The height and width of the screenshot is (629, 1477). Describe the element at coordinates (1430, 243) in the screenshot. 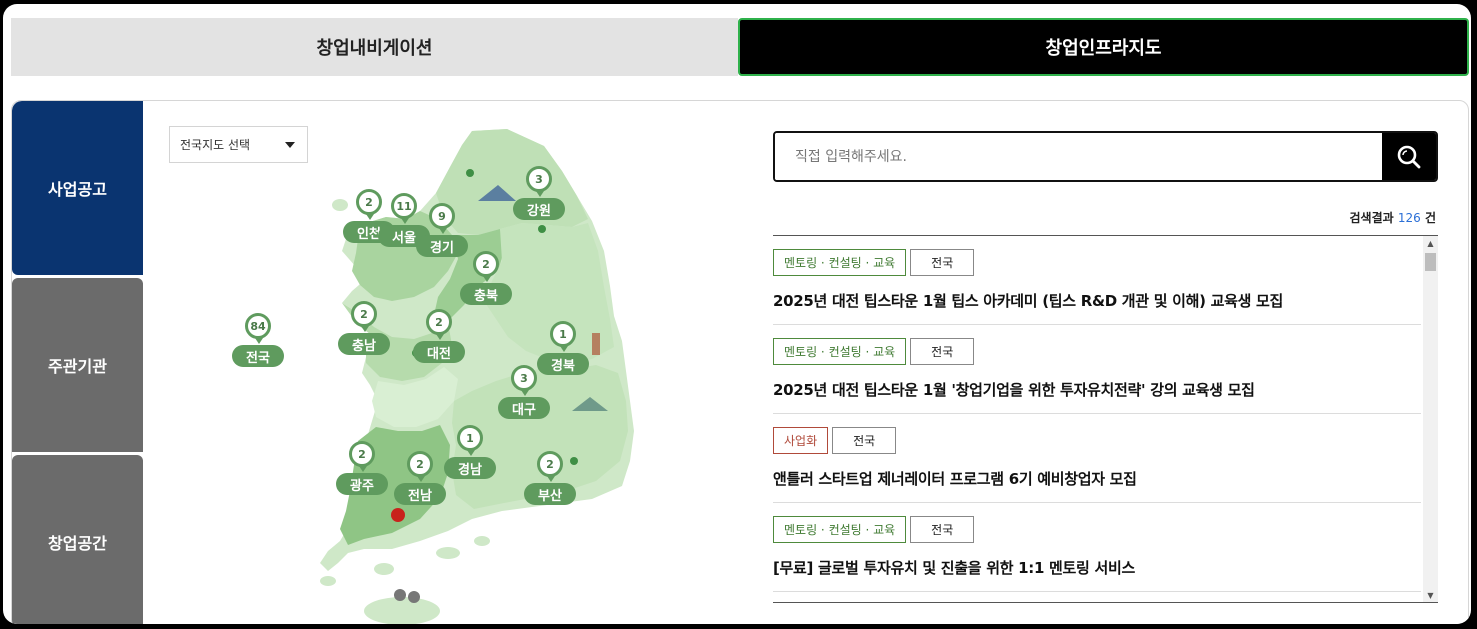

I see `scroll-up-icon: ▲` at that location.